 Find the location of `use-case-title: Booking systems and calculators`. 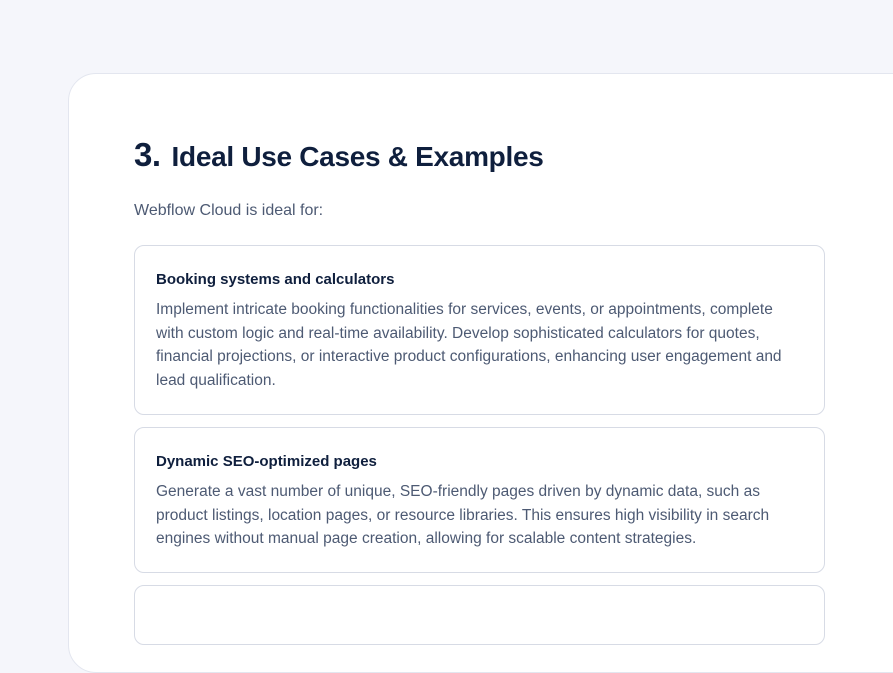

use-case-title: Booking systems and calculators is located at coordinates (275, 279).